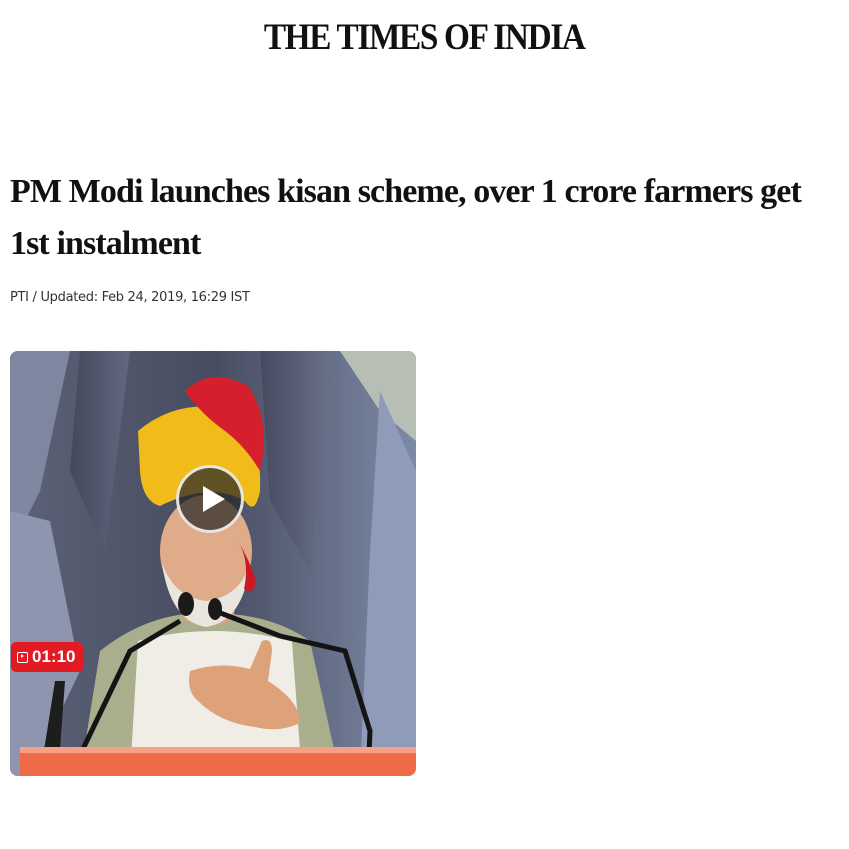 The height and width of the screenshot is (849, 849). I want to click on video-icon, so click(22, 657).